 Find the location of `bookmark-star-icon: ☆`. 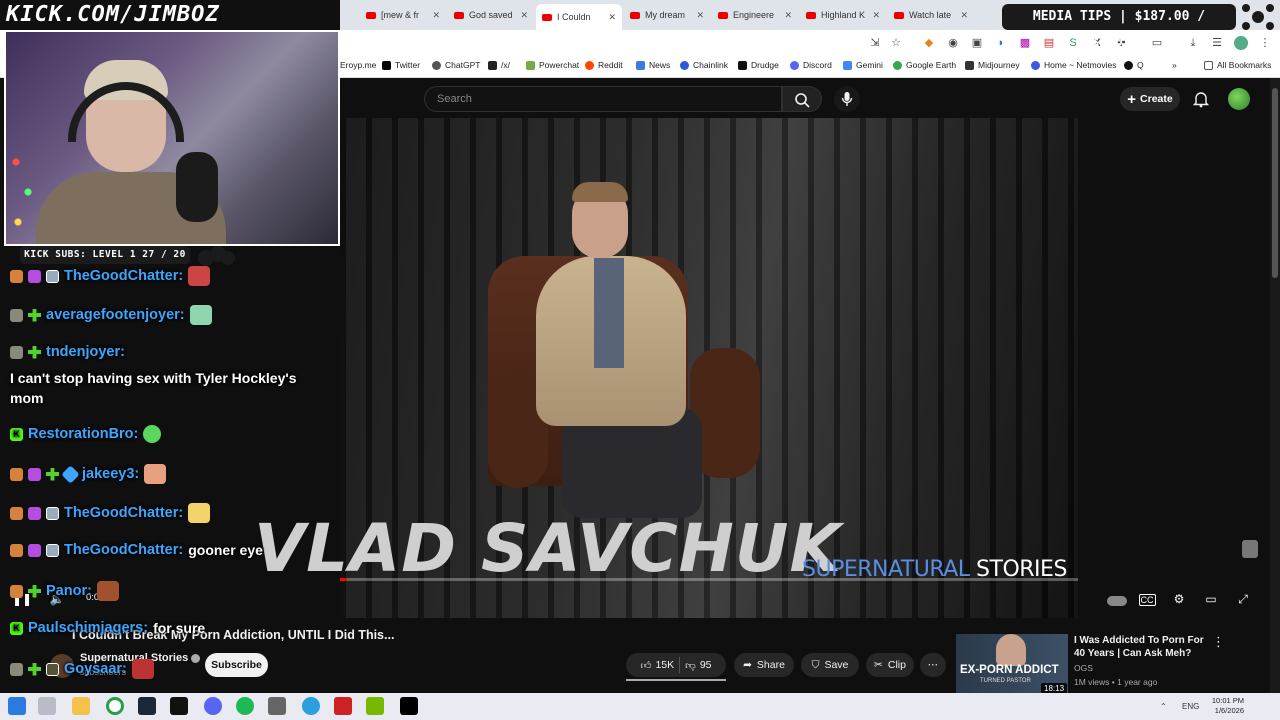

bookmark-star-icon: ☆ is located at coordinates (896, 43).